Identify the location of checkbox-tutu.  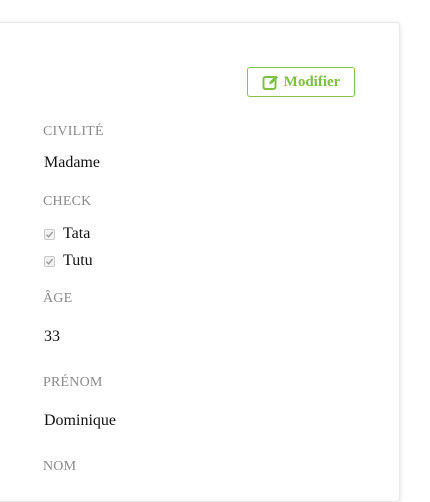
(49, 261).